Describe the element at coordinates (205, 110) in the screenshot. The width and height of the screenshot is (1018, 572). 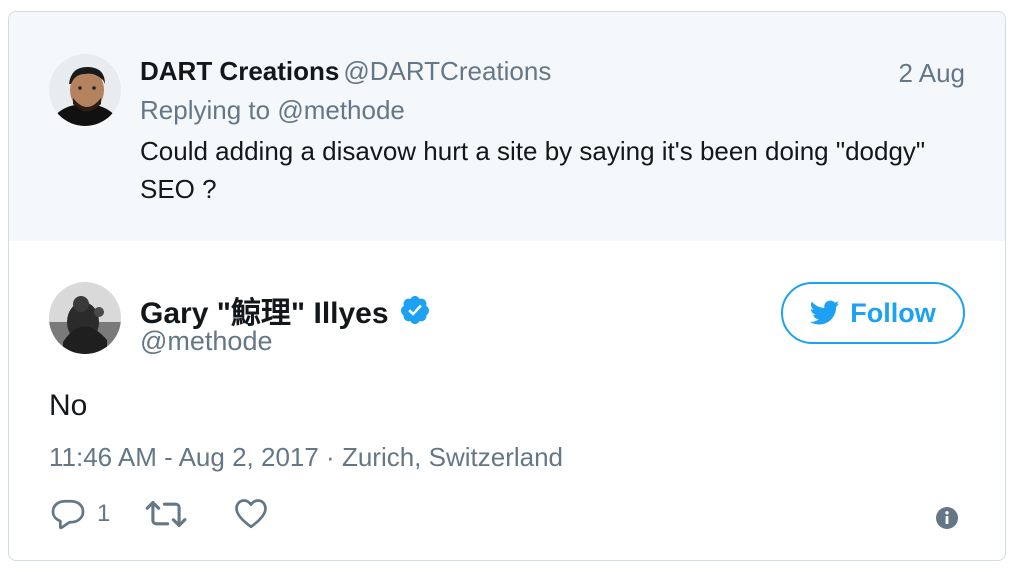
I see `replying-to-label: Replying to` at that location.